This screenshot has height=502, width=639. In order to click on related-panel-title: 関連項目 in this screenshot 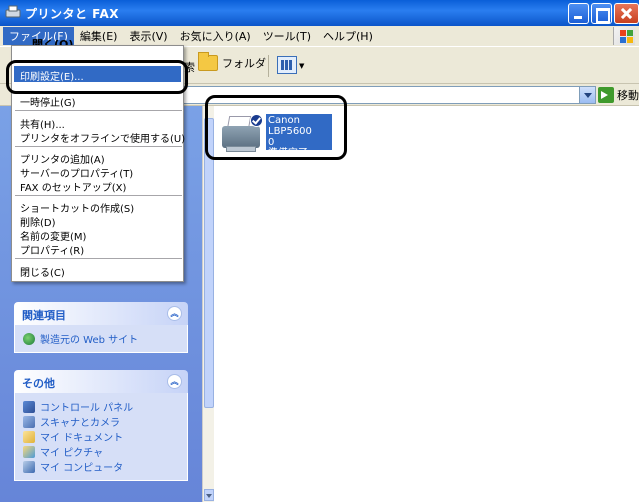, I will do `click(44, 315)`.